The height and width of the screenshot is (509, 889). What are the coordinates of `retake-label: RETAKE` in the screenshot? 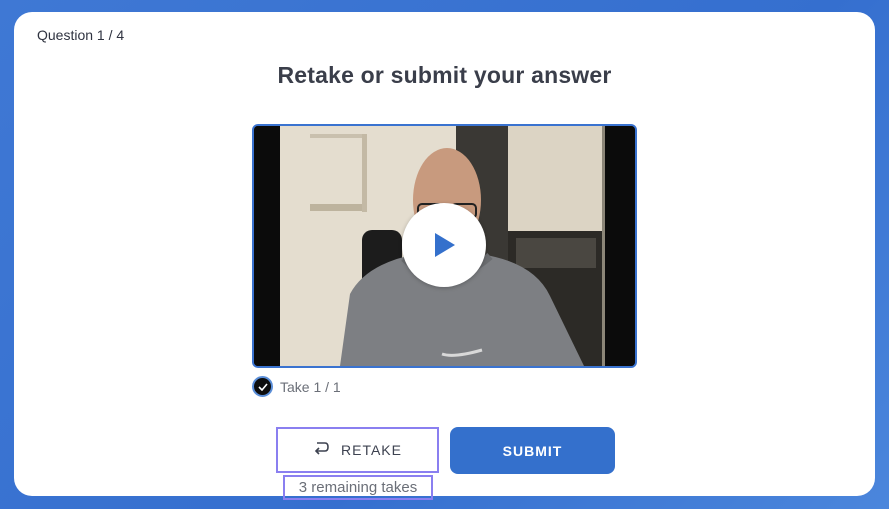 It's located at (371, 450).